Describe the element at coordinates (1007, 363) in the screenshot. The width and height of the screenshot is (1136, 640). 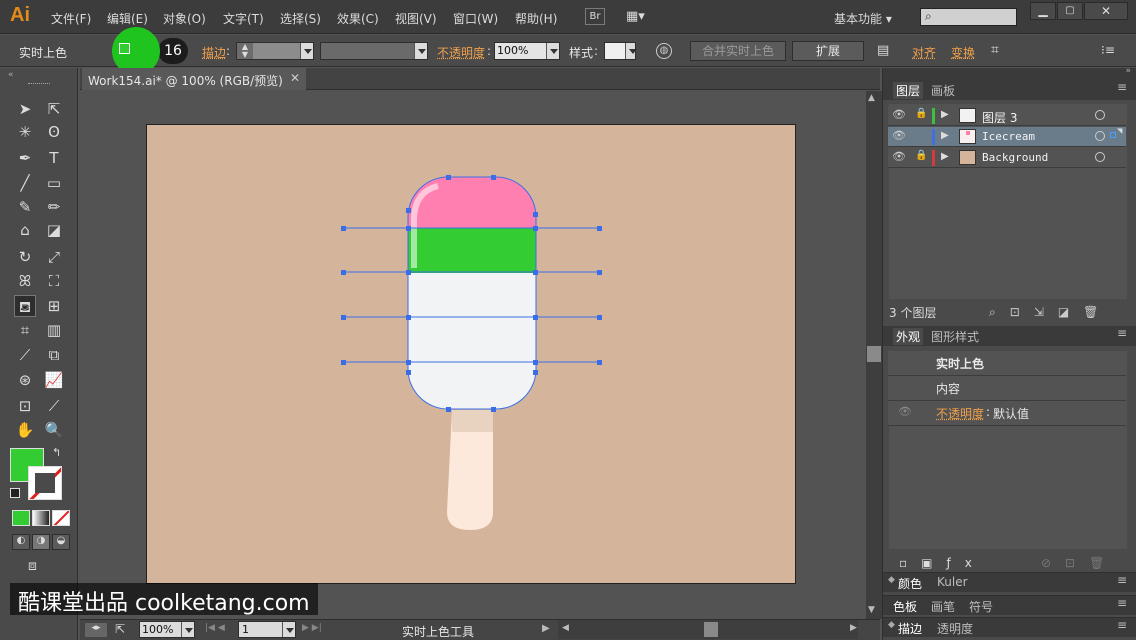
I see `appearance-title-row: 实时上色` at that location.